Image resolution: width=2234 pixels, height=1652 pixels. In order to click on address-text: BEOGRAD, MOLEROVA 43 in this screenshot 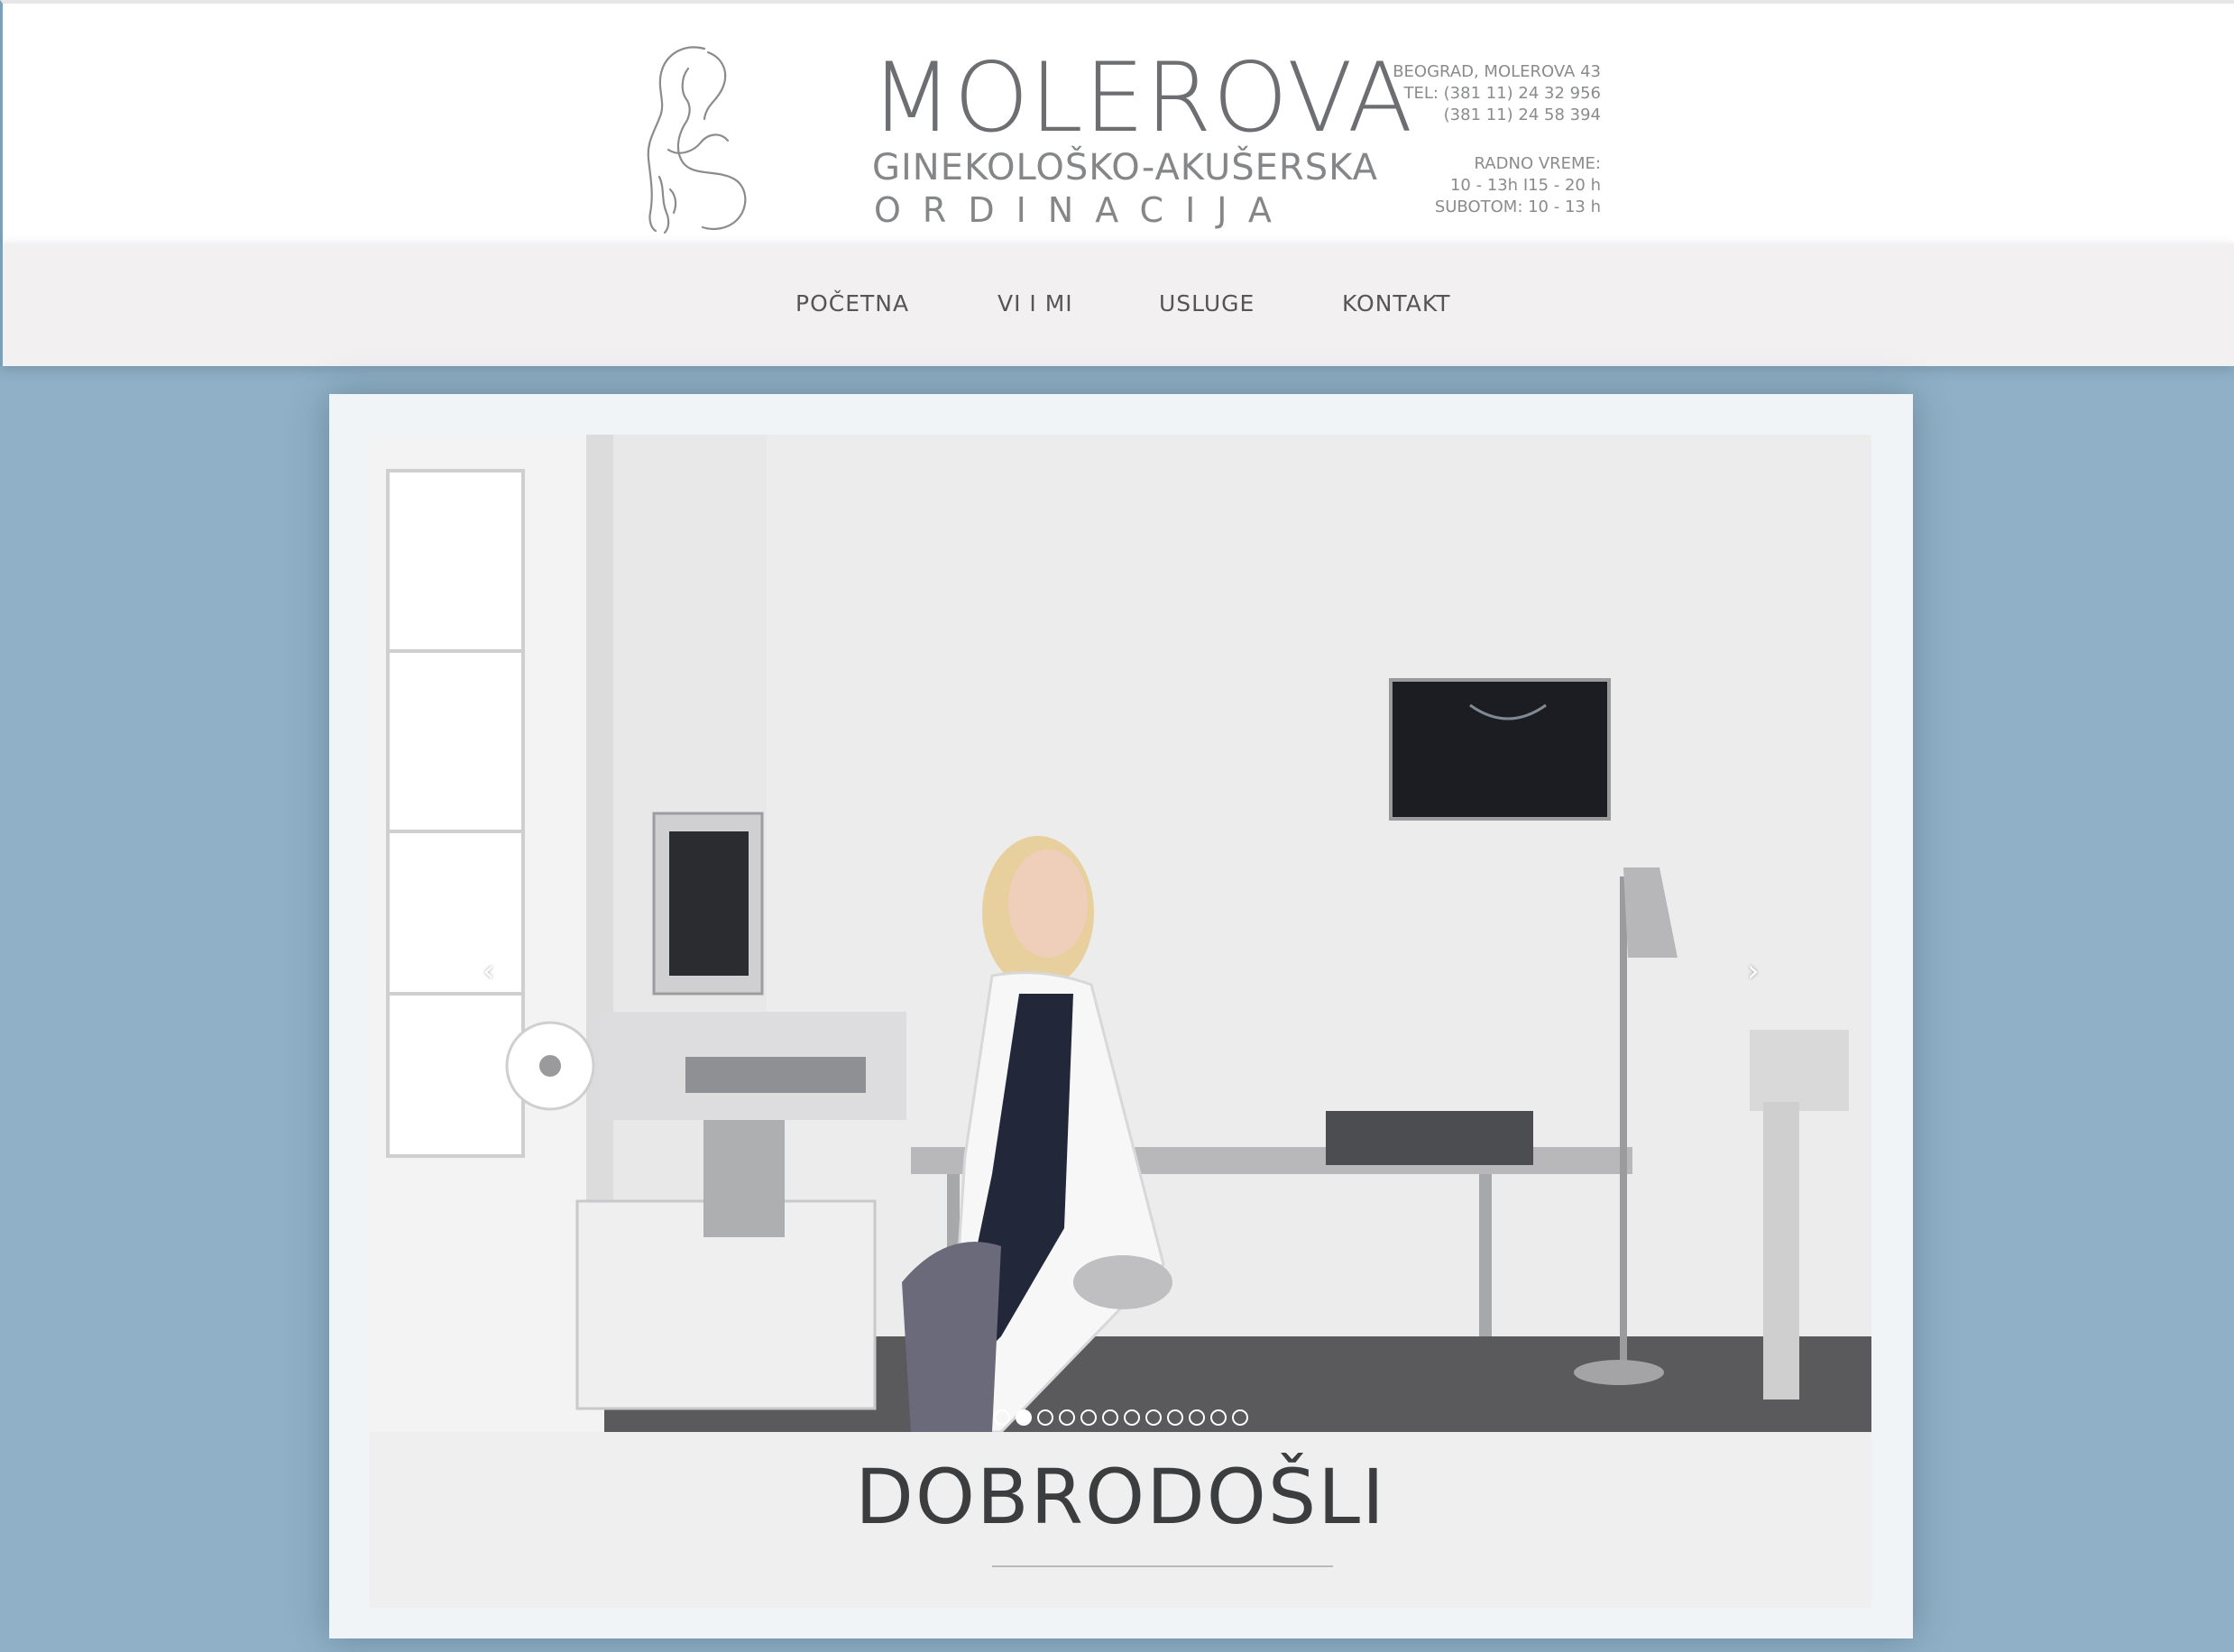, I will do `click(1497, 72)`.